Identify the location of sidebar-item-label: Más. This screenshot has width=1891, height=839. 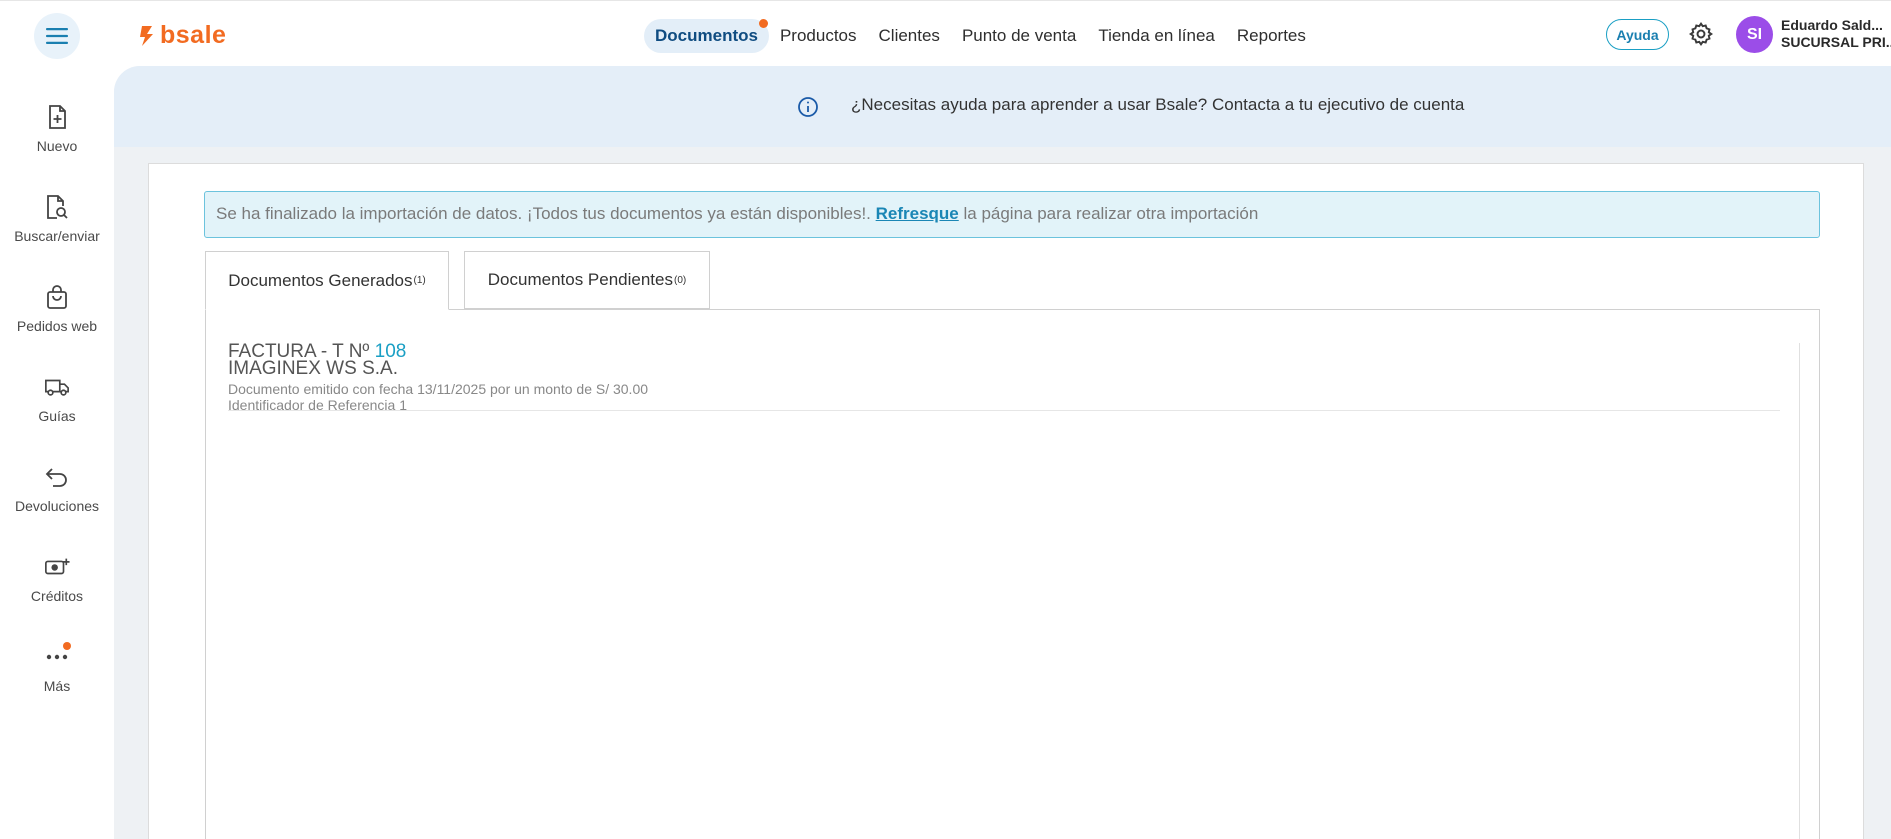
(57, 686).